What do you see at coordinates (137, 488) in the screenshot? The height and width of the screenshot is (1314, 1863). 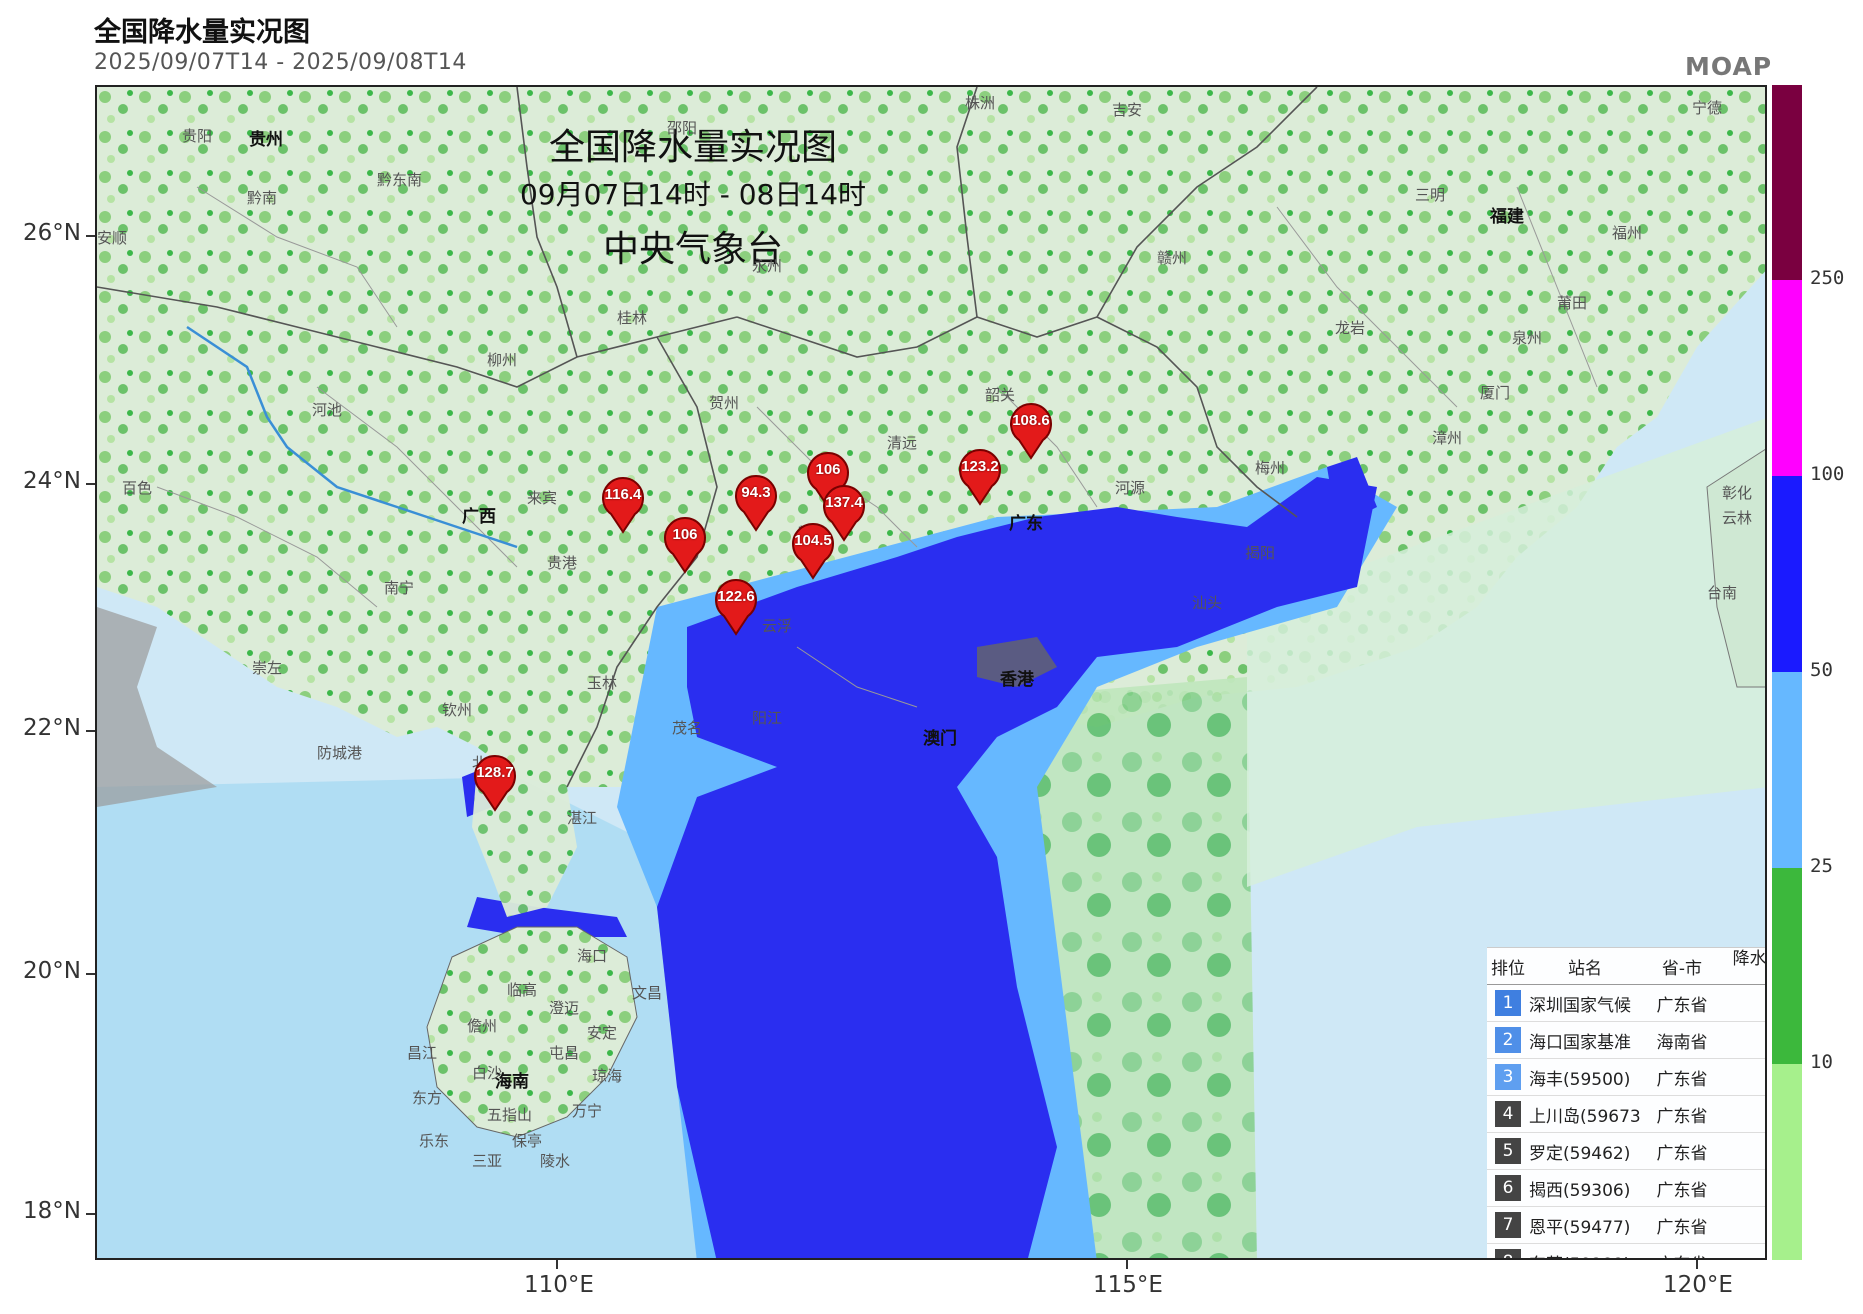 I see `place-label: 百色` at bounding box center [137, 488].